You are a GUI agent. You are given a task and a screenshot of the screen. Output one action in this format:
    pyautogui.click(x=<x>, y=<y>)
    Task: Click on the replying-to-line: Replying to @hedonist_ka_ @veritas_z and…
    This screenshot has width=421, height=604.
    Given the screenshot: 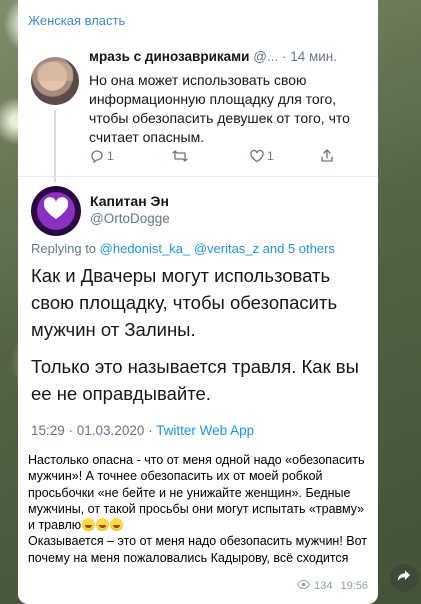 What is the action you would take?
    pyautogui.click(x=203, y=248)
    